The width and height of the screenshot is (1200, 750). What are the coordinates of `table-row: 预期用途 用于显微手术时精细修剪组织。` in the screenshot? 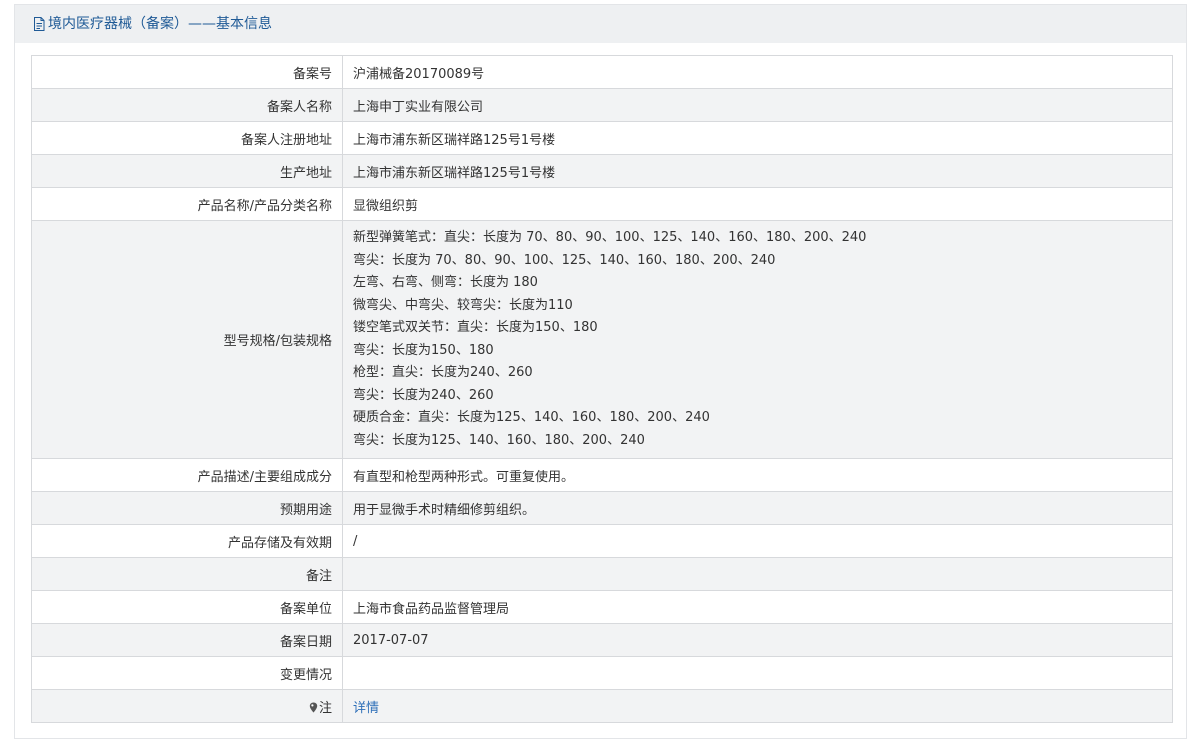 It's located at (602, 508).